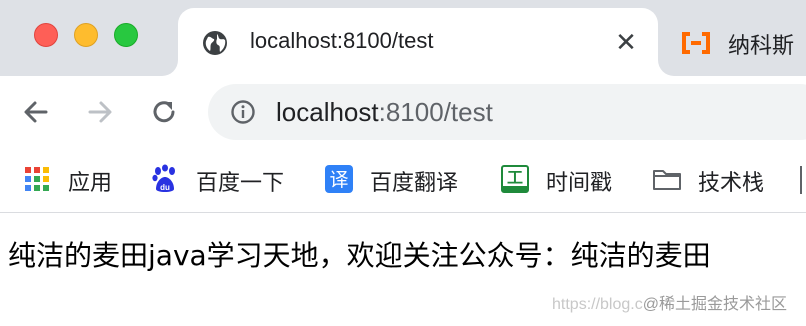 This screenshot has width=806, height=326. Describe the element at coordinates (359, 255) in the screenshot. I see `page-content-text: 纯洁的麦田java学习天地，欢迎关注公众号：纯洁的麦田` at that location.